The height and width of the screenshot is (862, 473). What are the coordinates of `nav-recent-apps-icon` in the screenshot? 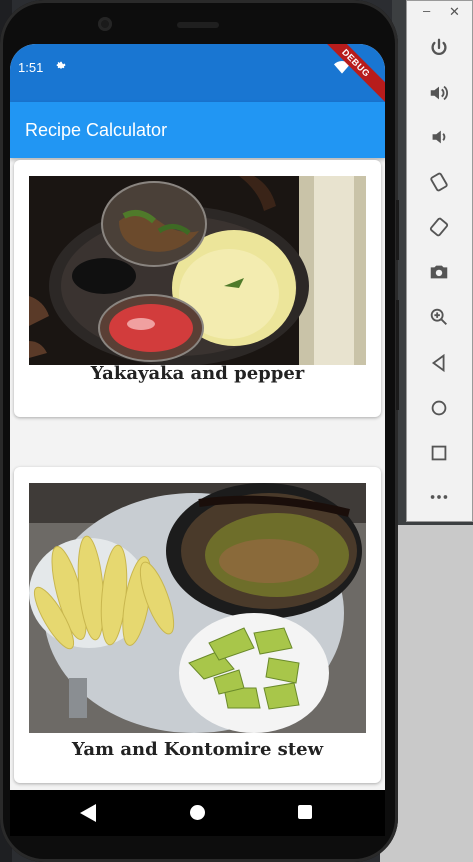 It's located at (305, 812).